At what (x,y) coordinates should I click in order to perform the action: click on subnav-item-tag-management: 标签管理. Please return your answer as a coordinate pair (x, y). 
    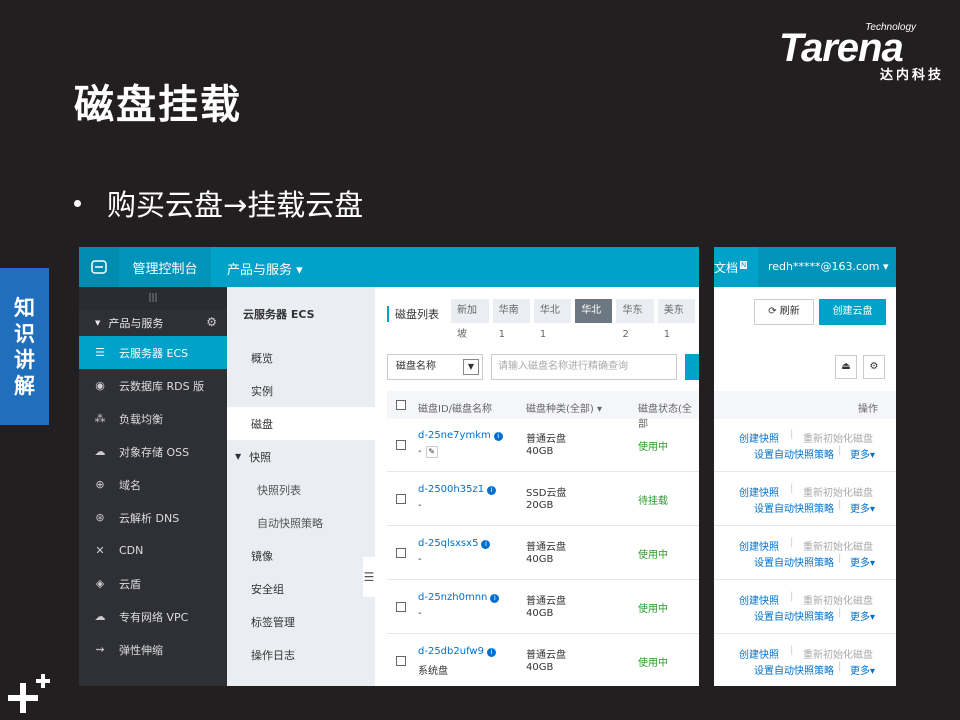
    Looking at the image, I should click on (301, 621).